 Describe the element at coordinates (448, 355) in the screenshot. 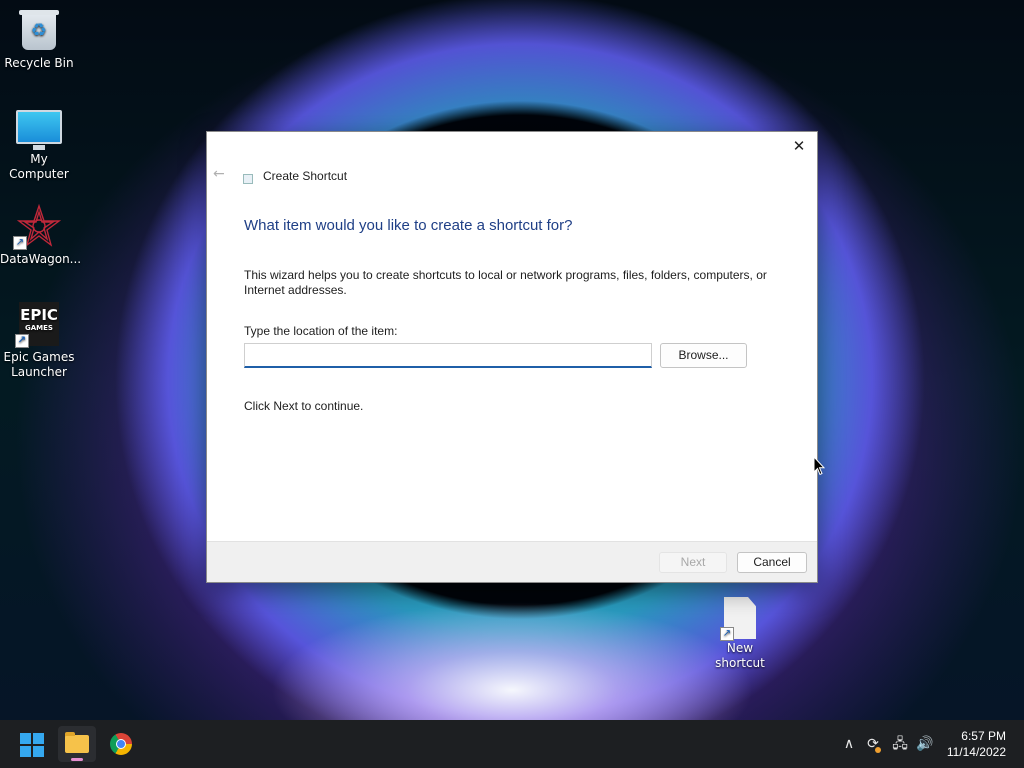

I see `location-input` at that location.